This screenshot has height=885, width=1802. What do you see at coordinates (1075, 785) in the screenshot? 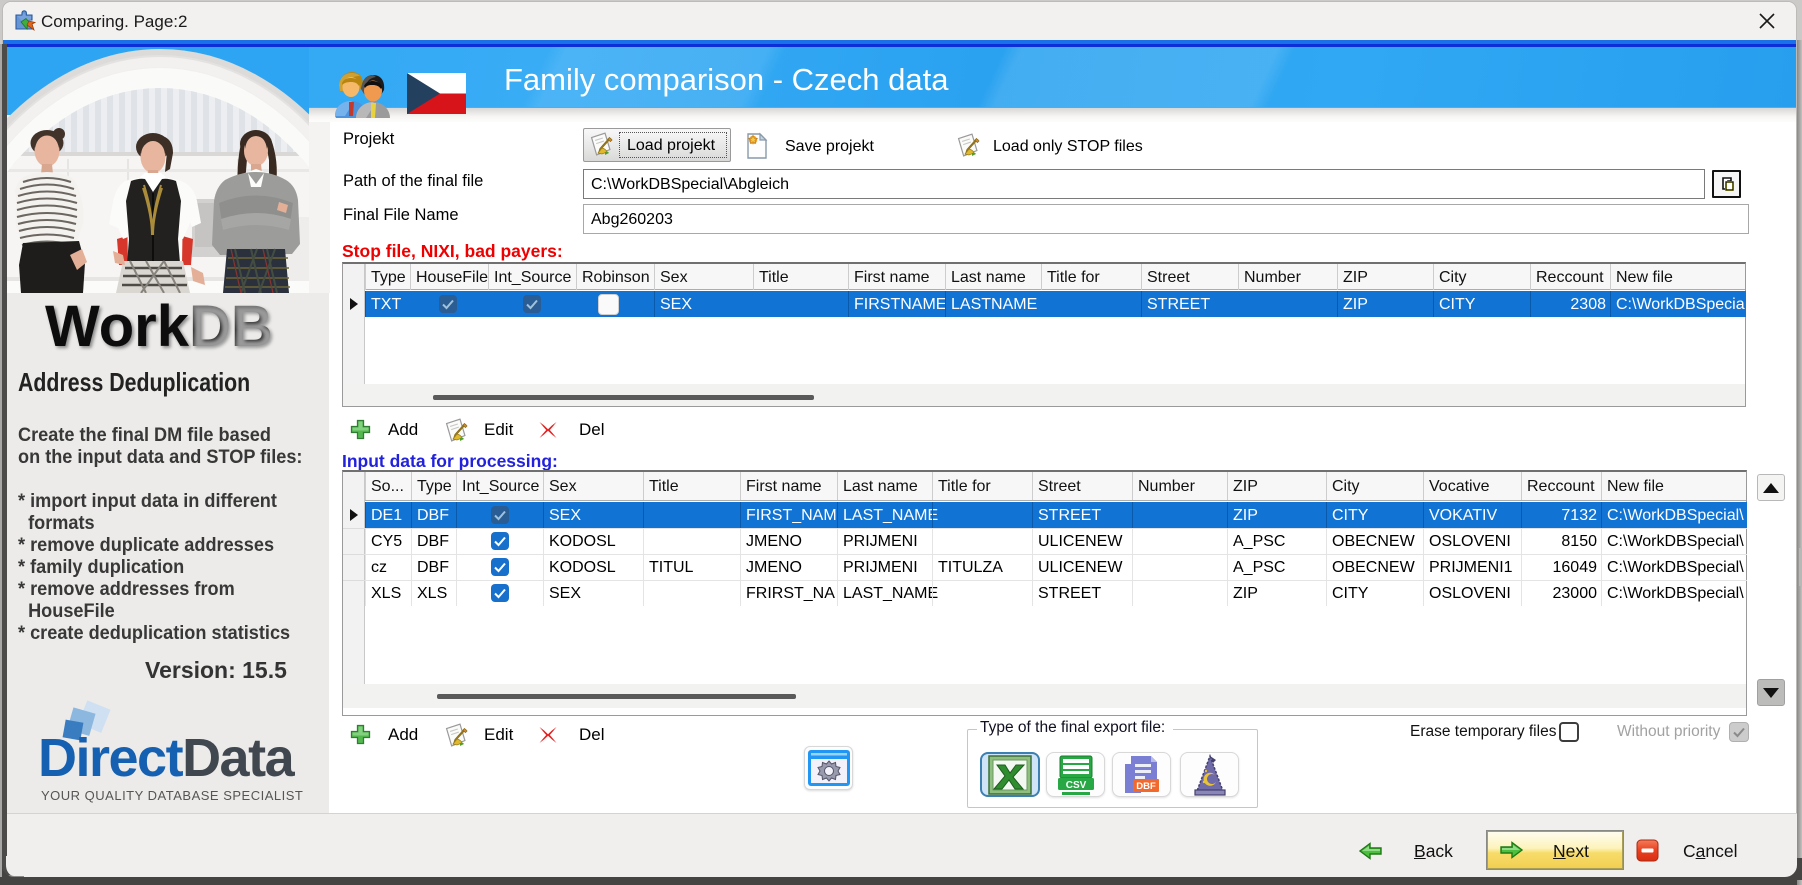
I see `svg-text: CSV` at bounding box center [1075, 785].